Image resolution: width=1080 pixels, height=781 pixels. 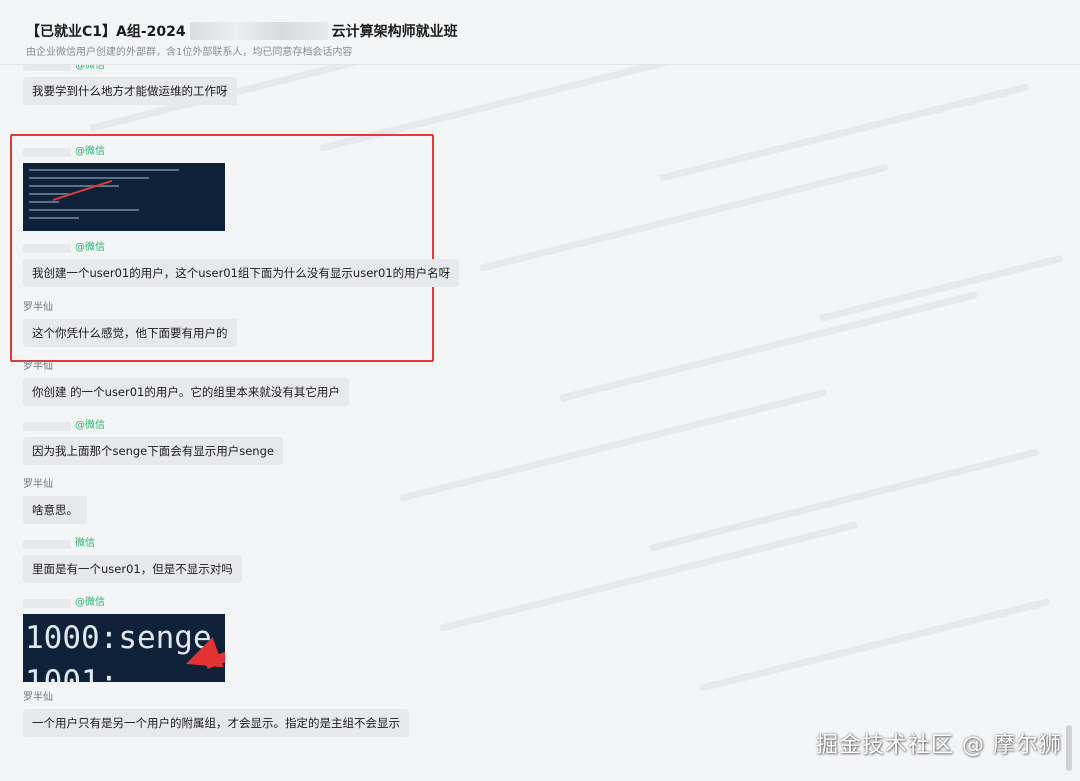 What do you see at coordinates (124, 197) in the screenshot?
I see `terminal-screenshot-thumbnail` at bounding box center [124, 197].